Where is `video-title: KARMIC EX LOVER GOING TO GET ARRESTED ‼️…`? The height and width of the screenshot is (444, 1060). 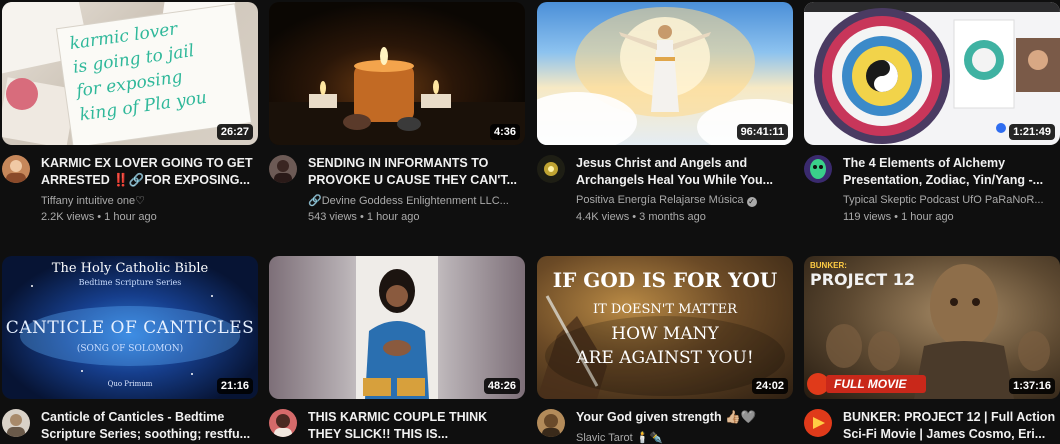 video-title: KARMIC EX LOVER GOING TO GET ARRESTED ‼️… is located at coordinates (148, 172).